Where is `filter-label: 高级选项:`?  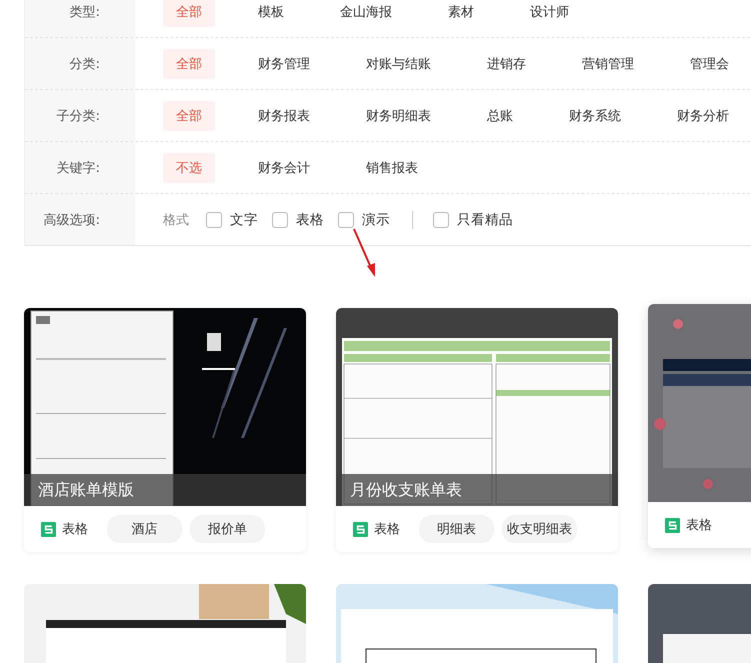
filter-label: 高级选项: is located at coordinates (72, 220).